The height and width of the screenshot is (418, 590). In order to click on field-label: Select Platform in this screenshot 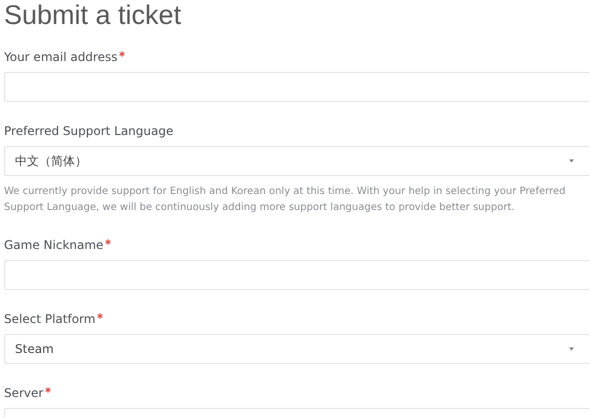, I will do `click(50, 319)`.